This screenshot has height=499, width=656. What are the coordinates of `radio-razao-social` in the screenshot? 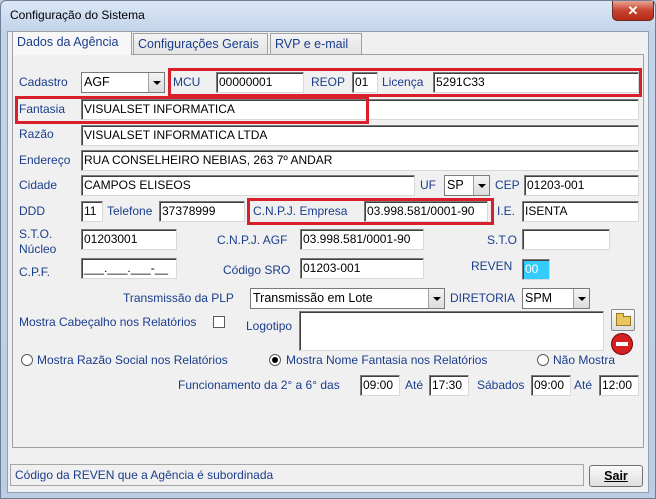 It's located at (27, 360).